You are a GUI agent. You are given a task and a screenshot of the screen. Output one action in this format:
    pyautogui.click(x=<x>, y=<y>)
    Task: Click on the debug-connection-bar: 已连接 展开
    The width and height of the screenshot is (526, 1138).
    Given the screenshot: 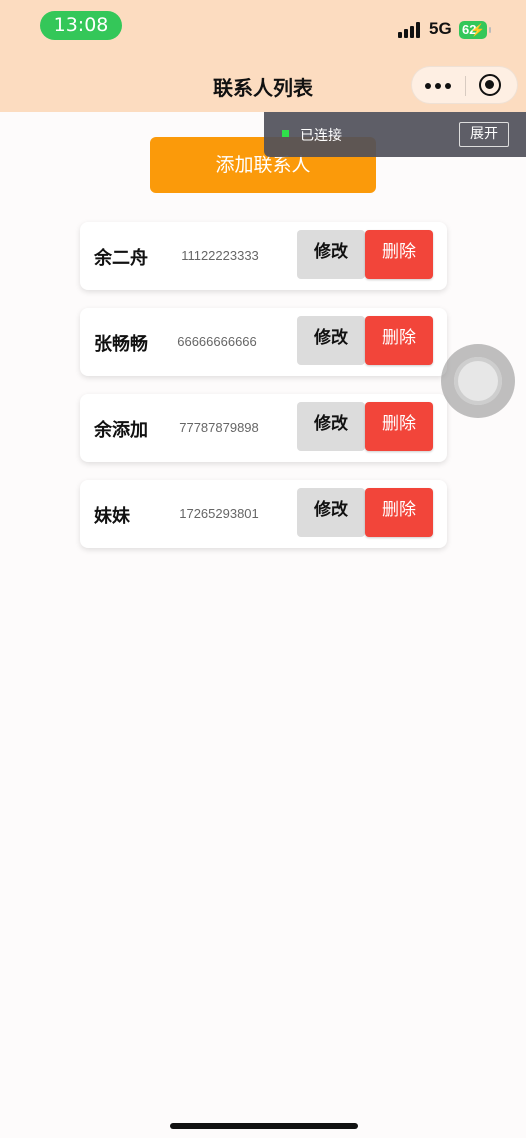 What is the action you would take?
    pyautogui.click(x=395, y=134)
    